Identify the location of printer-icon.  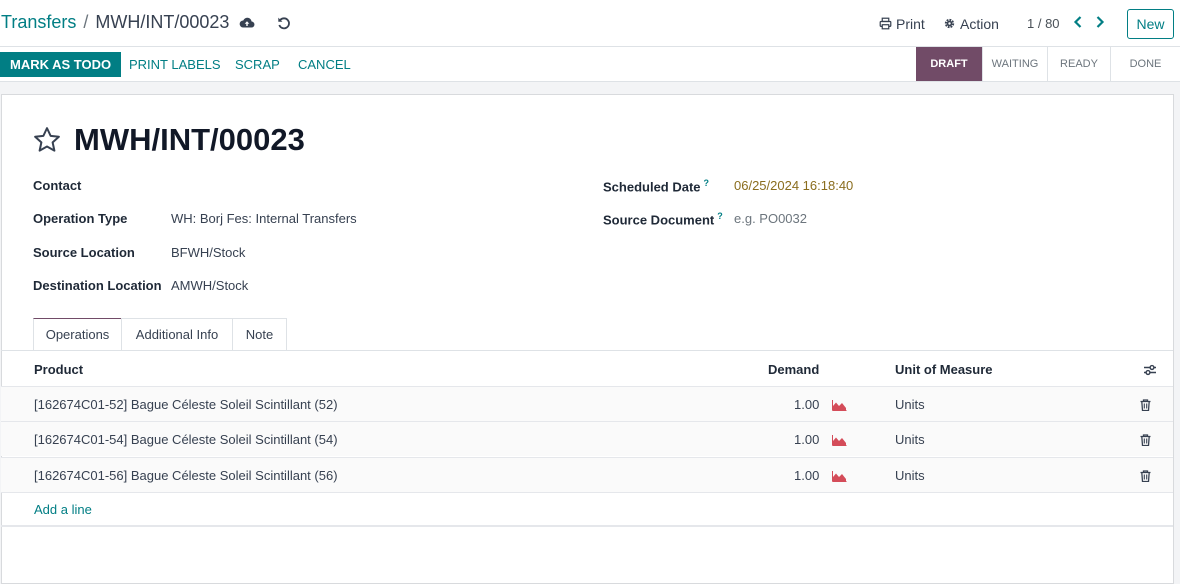
(885, 23).